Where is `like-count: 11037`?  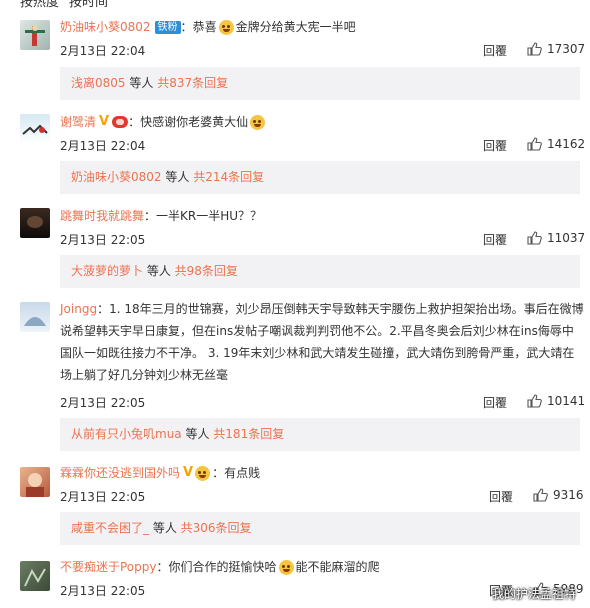
like-count: 11037 is located at coordinates (566, 238).